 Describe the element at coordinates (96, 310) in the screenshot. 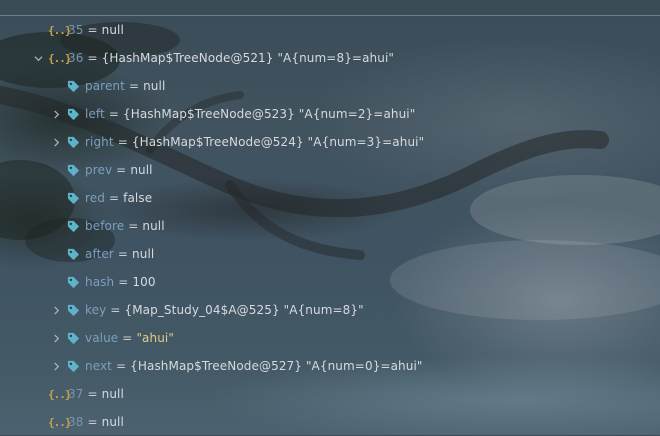

I see `field-name: key` at that location.